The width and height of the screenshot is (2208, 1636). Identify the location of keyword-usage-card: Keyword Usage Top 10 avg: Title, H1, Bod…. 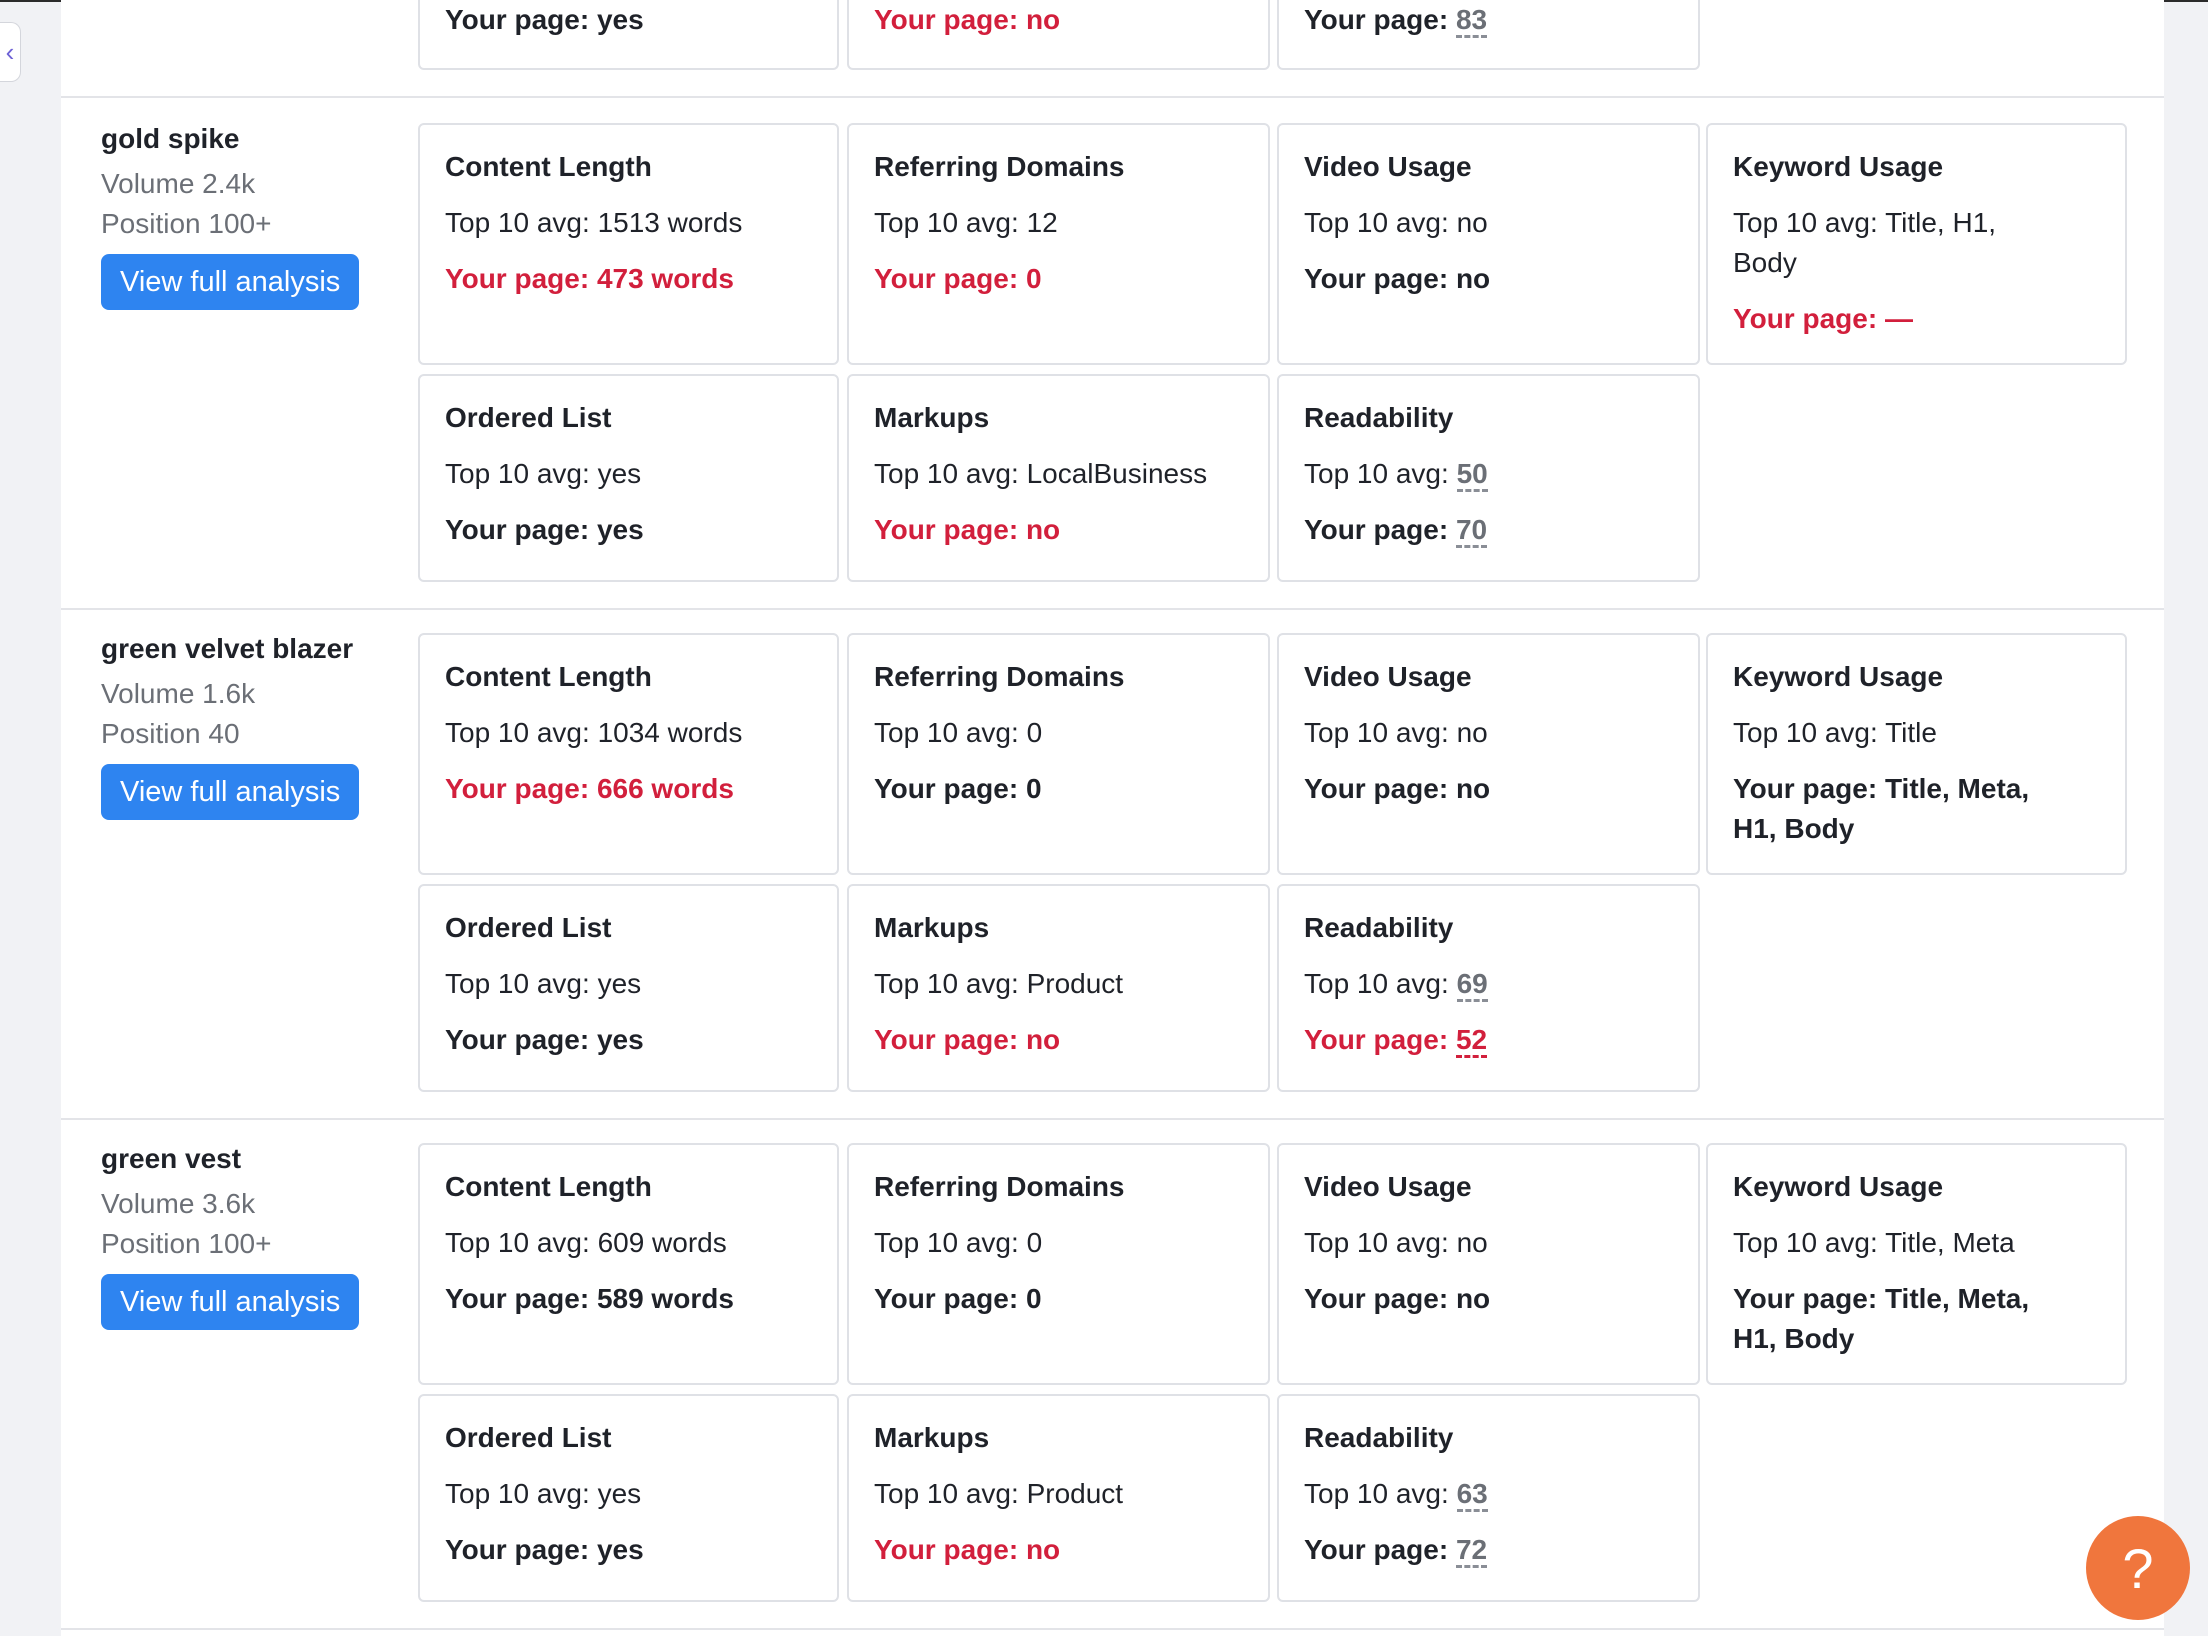
(1916, 244).